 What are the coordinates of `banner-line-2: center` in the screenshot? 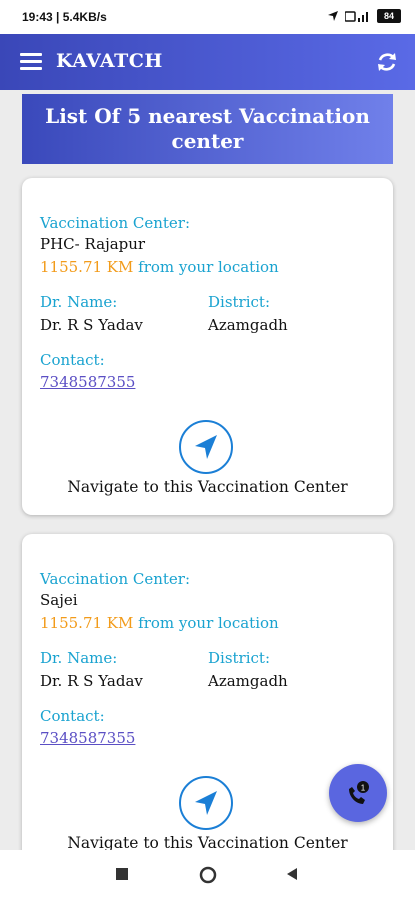 It's located at (207, 141).